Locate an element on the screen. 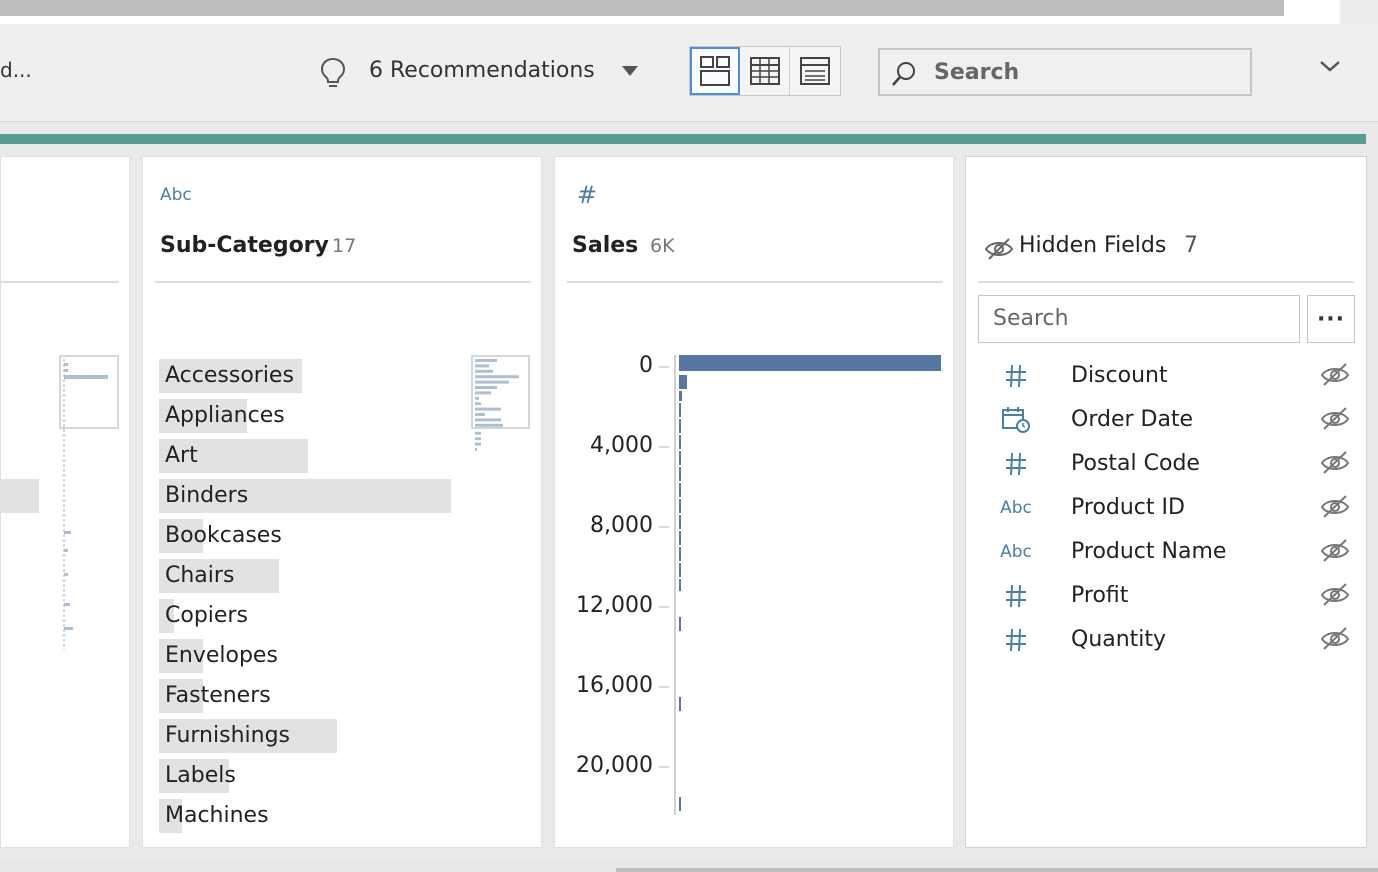 The image size is (1378, 872). hidden-field-row: Profit is located at coordinates (1168, 597).